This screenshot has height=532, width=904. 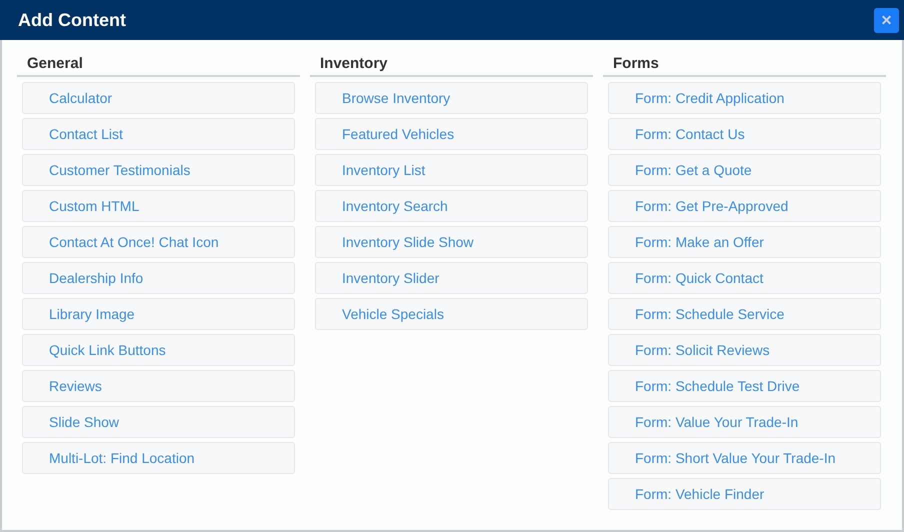 I want to click on content-item: Inventory Slider, so click(x=451, y=278).